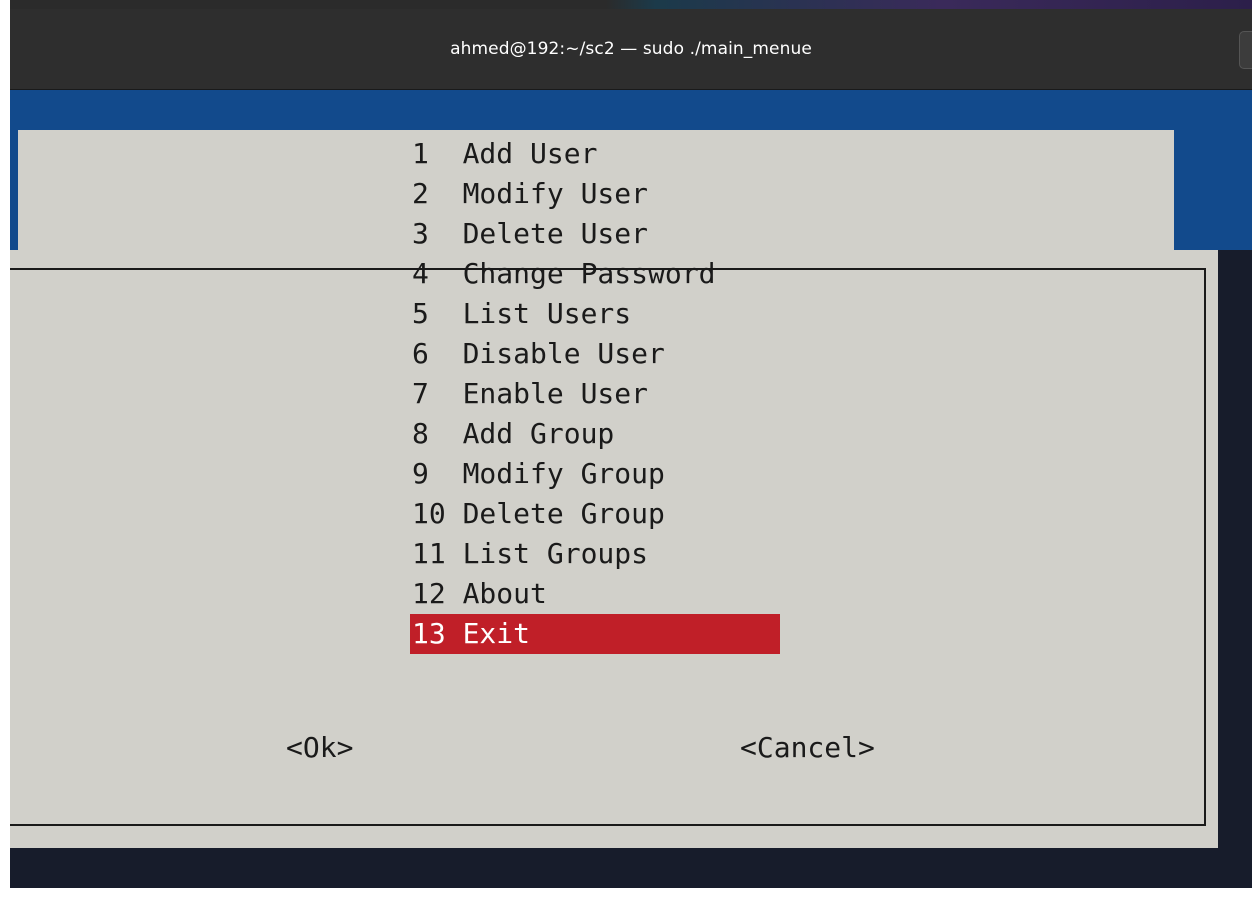  Describe the element at coordinates (595, 594) in the screenshot. I see `menu-item-about: 12 About` at that location.